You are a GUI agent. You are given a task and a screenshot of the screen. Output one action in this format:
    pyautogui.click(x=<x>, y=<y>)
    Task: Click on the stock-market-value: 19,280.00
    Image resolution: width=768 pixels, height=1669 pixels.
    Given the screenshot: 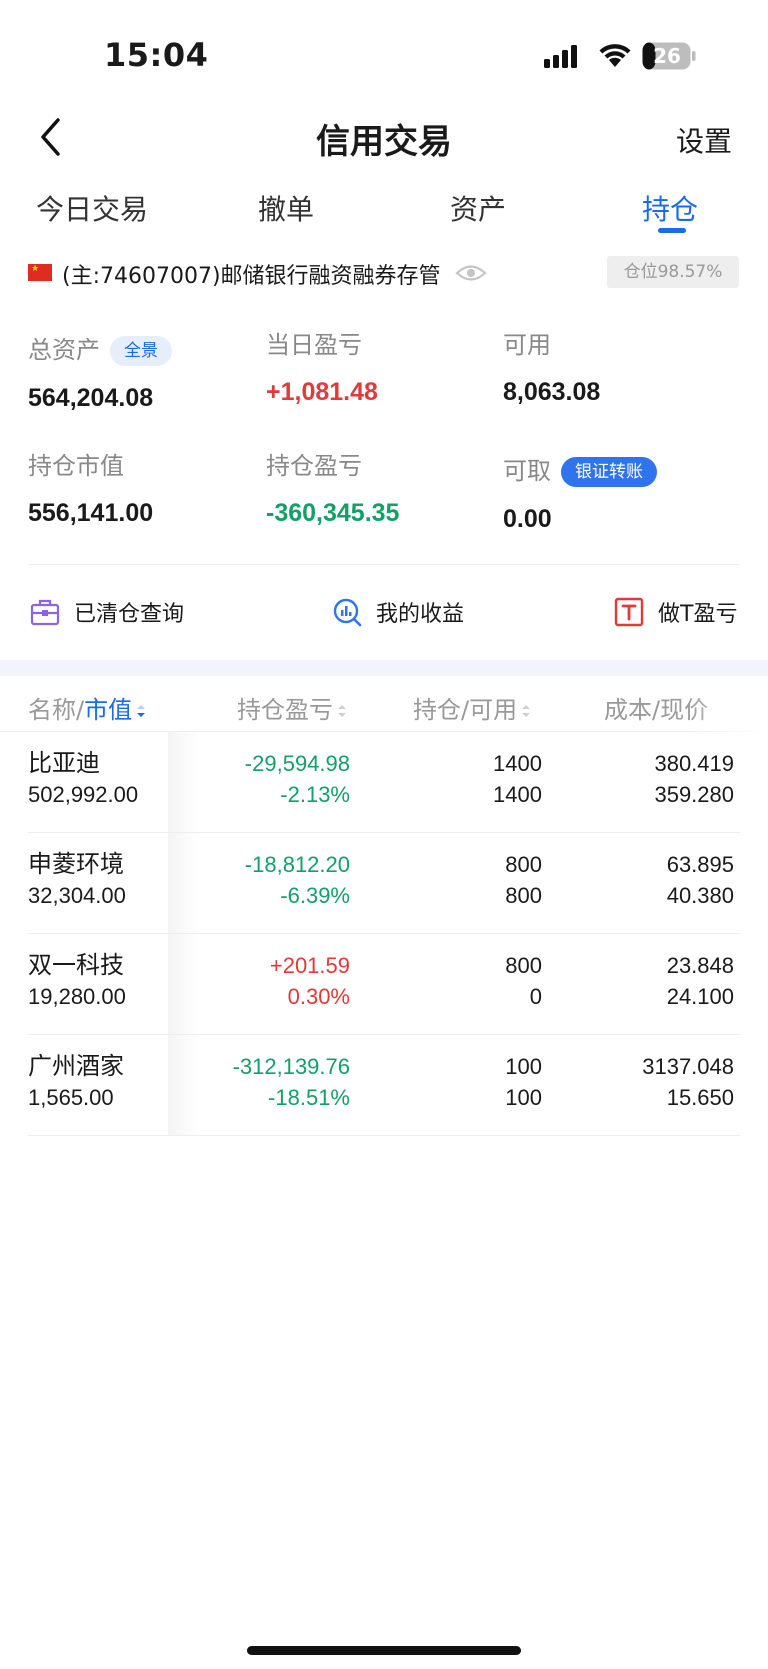 What is the action you would take?
    pyautogui.click(x=77, y=996)
    